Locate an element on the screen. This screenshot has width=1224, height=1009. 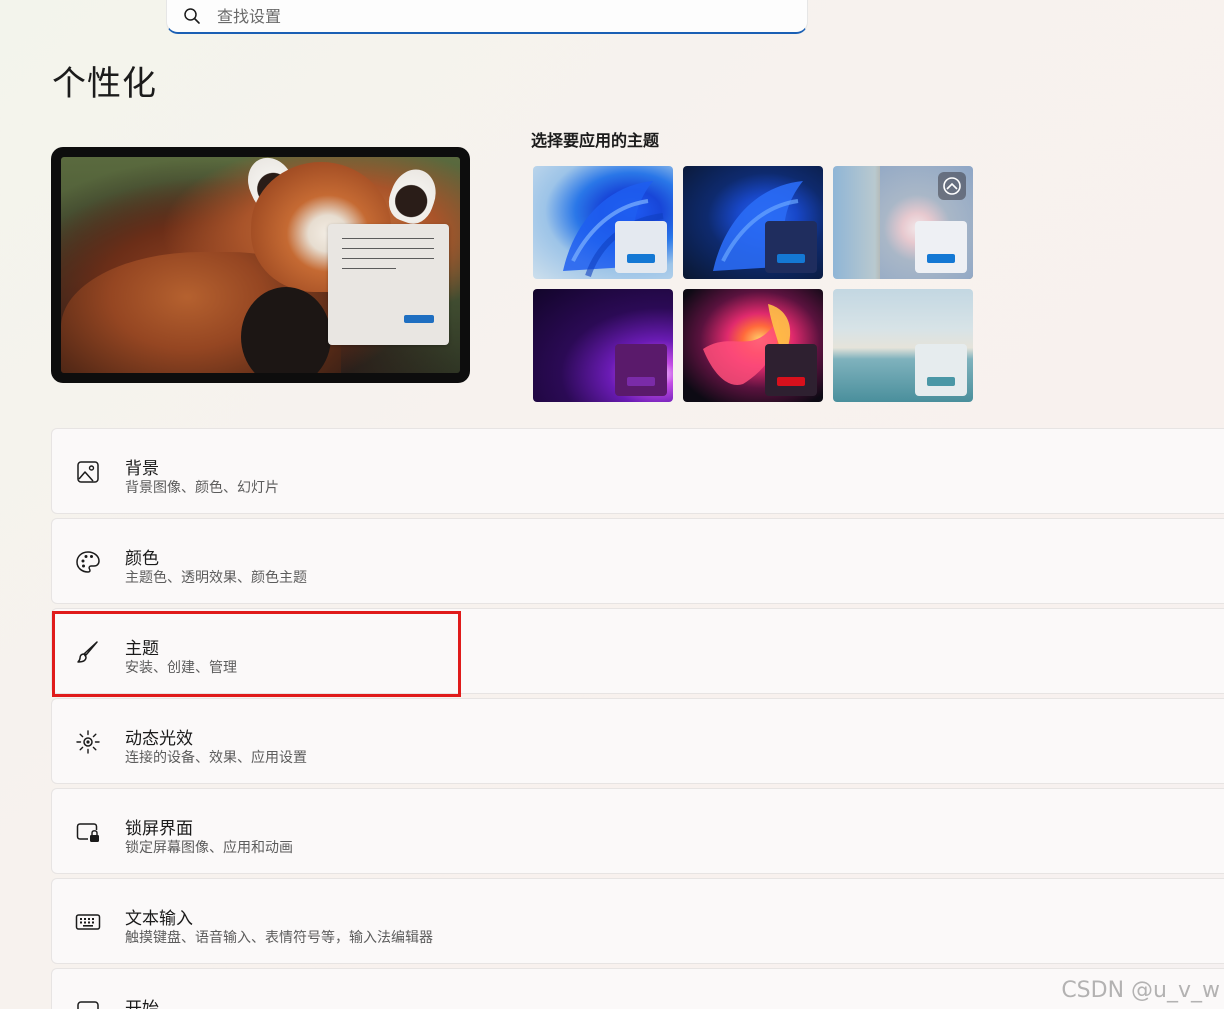
setting-subtitle: 主题色、透明效果、颜色主题 is located at coordinates (216, 578).